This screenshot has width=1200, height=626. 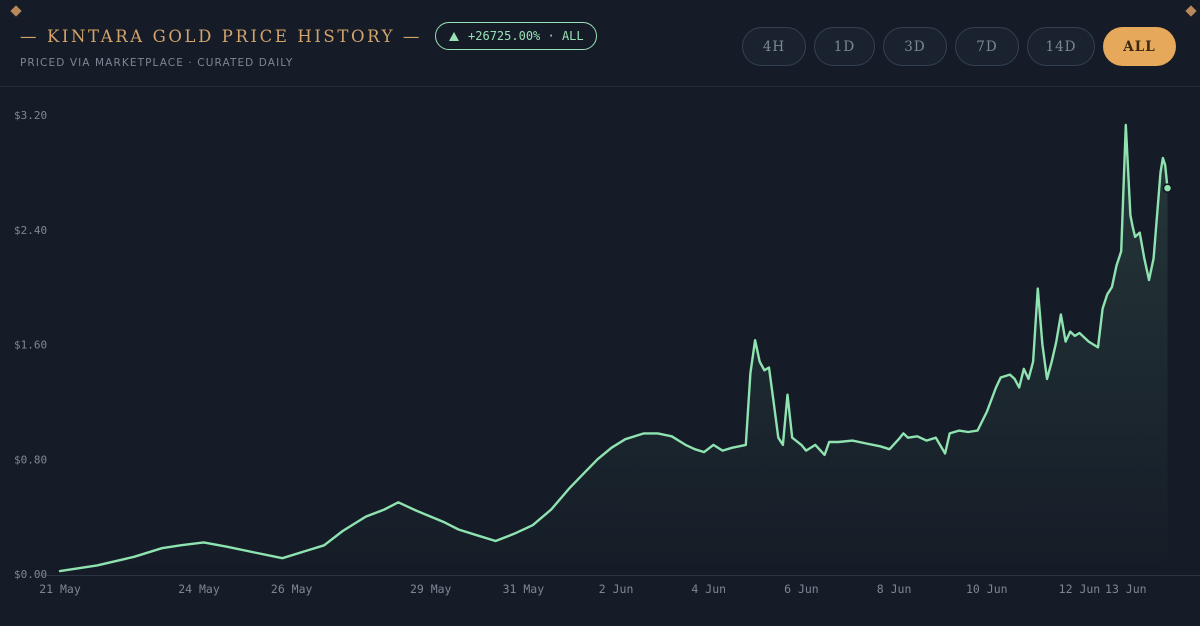 What do you see at coordinates (292, 589) in the screenshot?
I see `x-tick-label: 26 May` at bounding box center [292, 589].